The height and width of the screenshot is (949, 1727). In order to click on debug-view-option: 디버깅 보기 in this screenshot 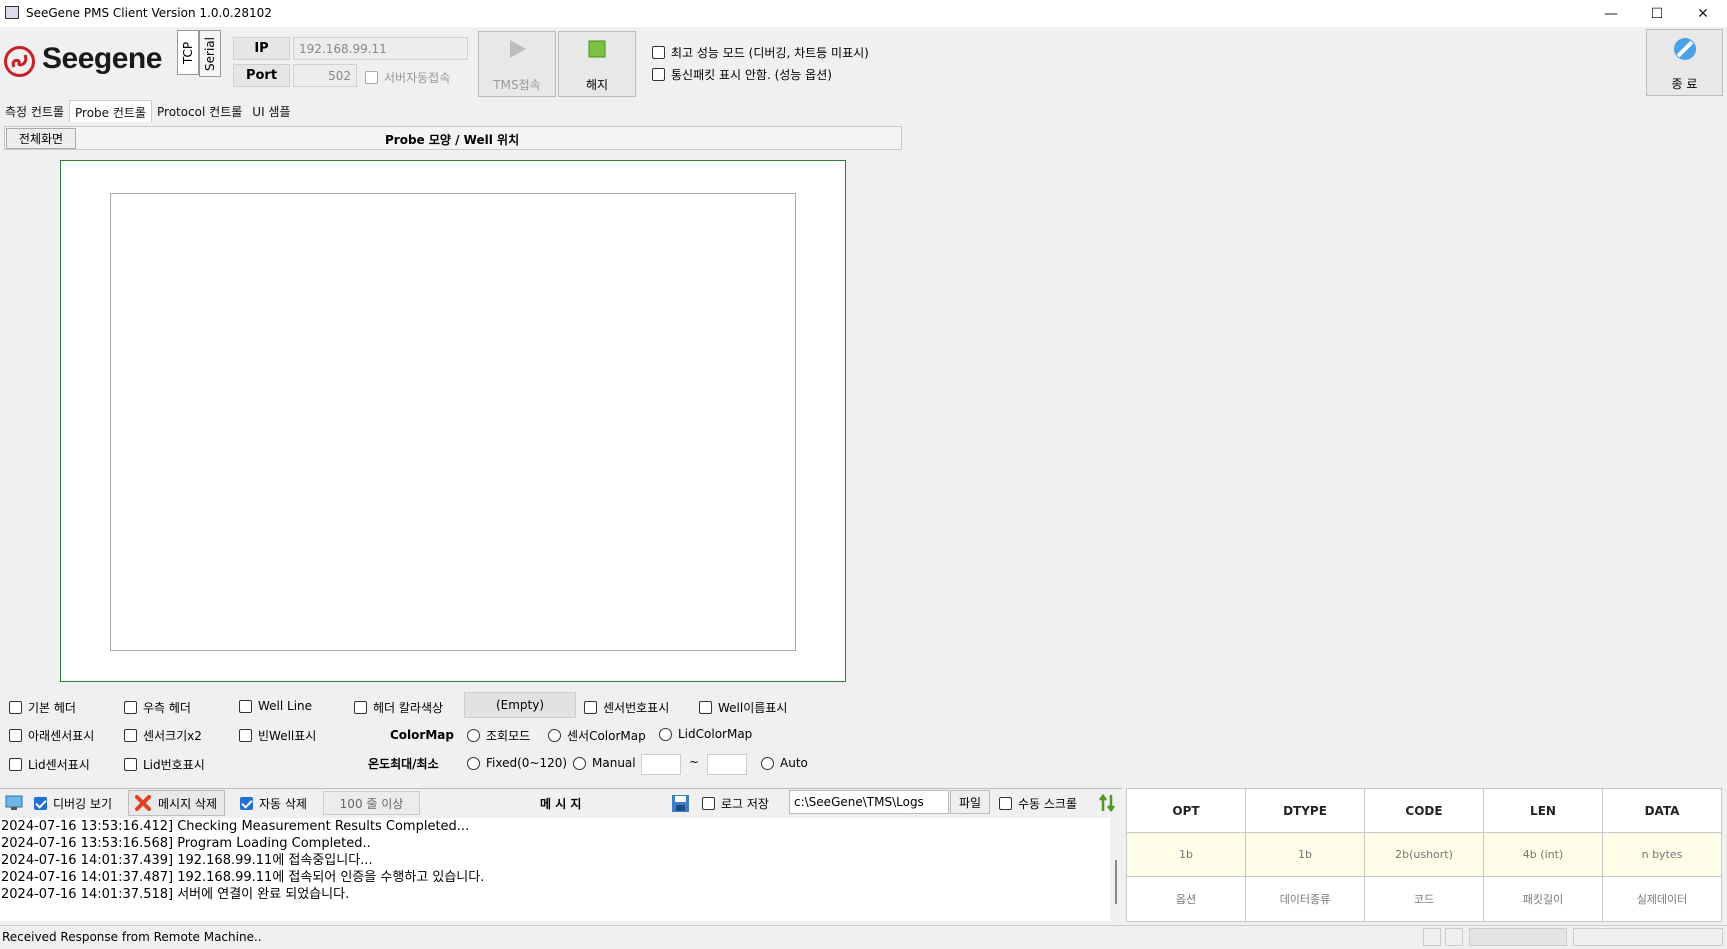, I will do `click(73, 803)`.